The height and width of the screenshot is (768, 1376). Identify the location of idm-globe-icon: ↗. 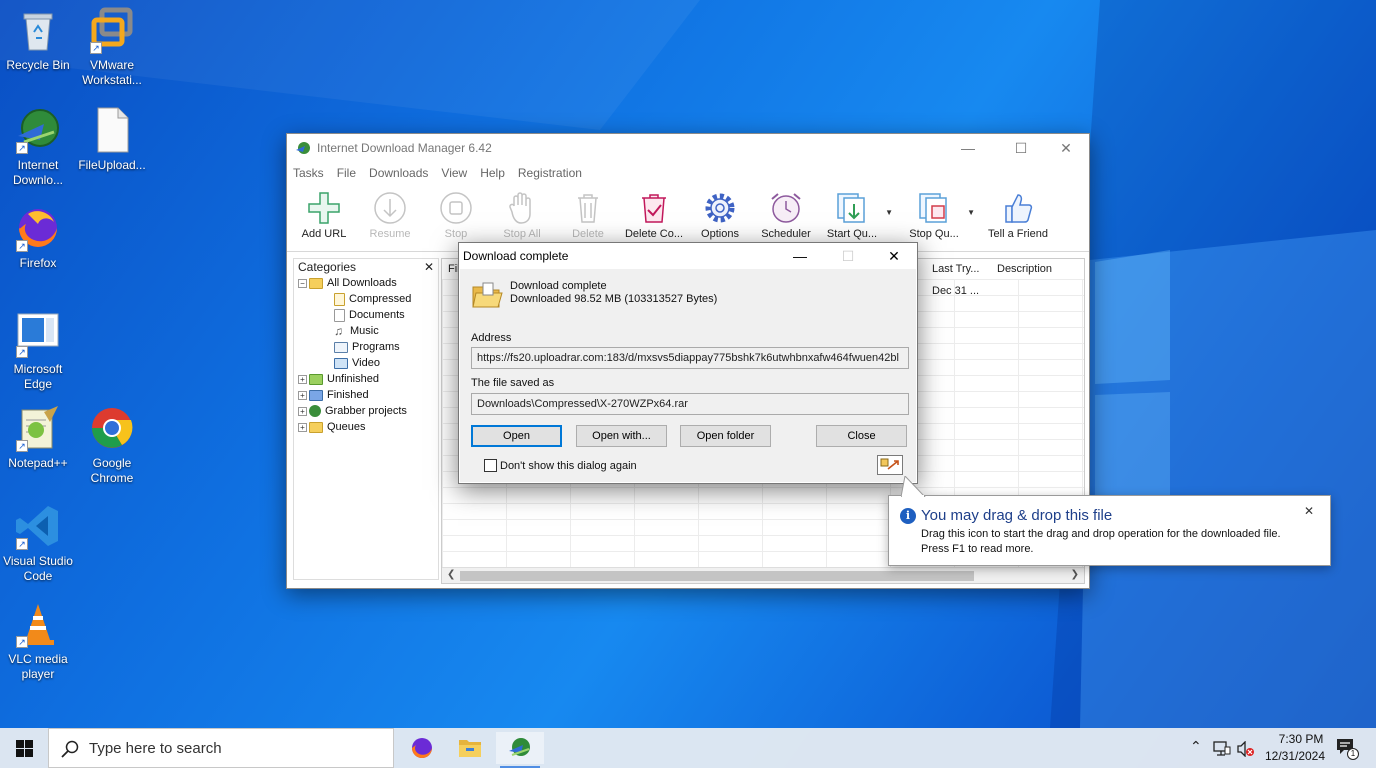
(38, 130).